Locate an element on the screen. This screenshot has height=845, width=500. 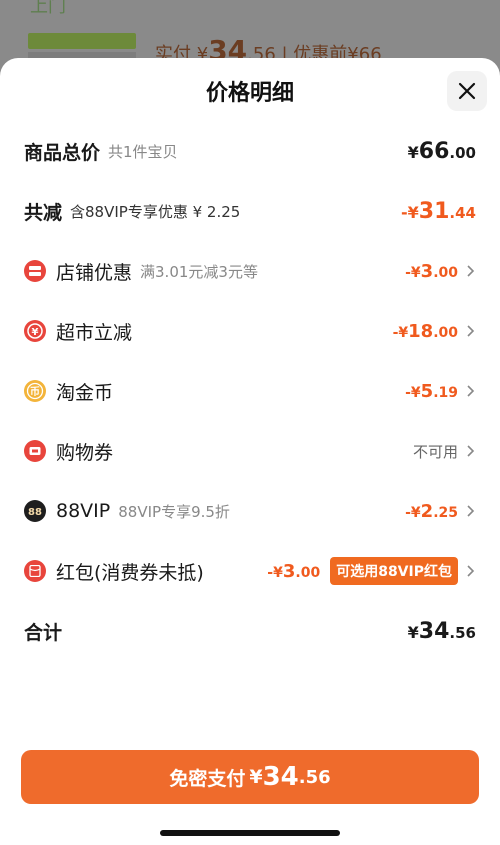
pay-currency: ¥ is located at coordinates (256, 777).